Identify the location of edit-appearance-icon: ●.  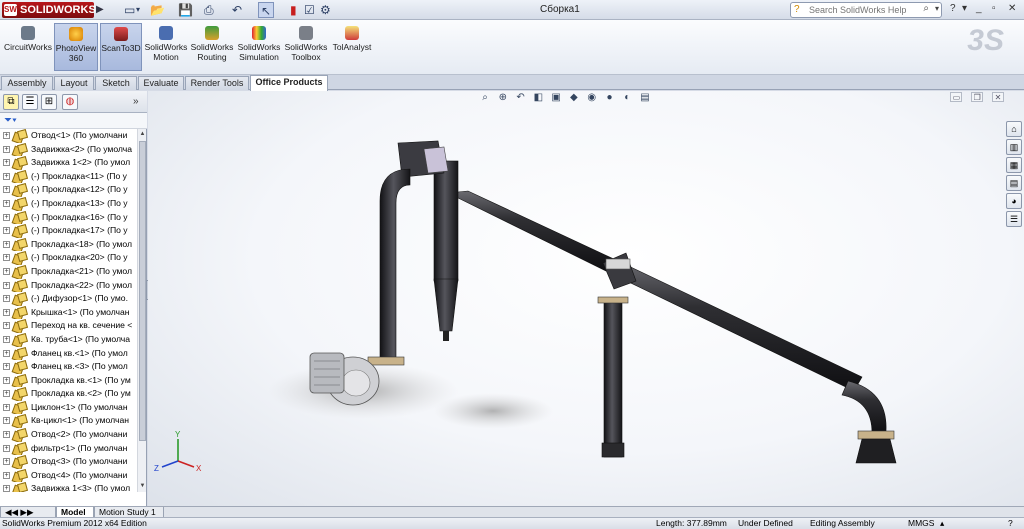
(609, 98).